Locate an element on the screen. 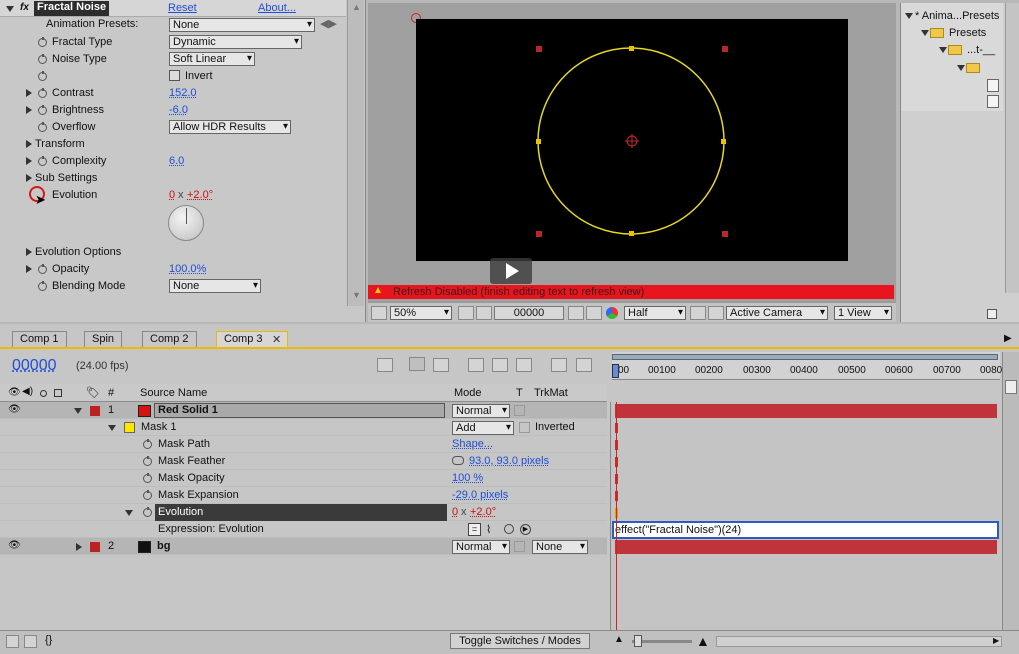 The height and width of the screenshot is (654, 1019). zoom-dropdown: 50% is located at coordinates (421, 313).